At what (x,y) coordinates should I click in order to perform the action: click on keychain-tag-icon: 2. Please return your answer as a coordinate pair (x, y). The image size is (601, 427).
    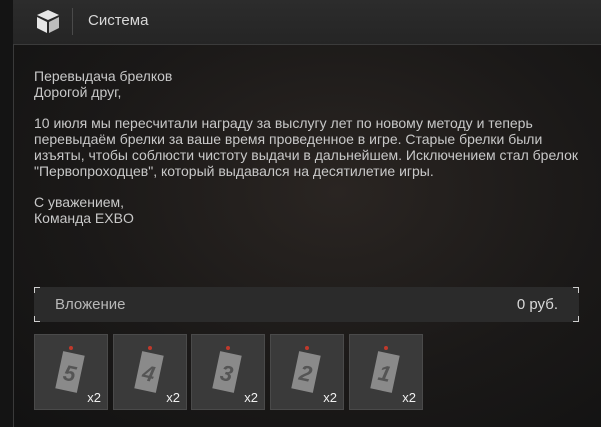
    Looking at the image, I should click on (306, 369).